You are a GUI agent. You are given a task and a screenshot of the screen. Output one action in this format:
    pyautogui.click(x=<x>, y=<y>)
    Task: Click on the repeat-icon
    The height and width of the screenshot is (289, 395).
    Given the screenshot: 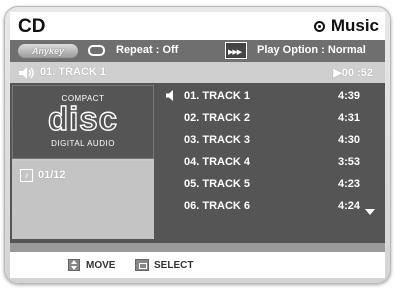 What is the action you would take?
    pyautogui.click(x=96, y=50)
    